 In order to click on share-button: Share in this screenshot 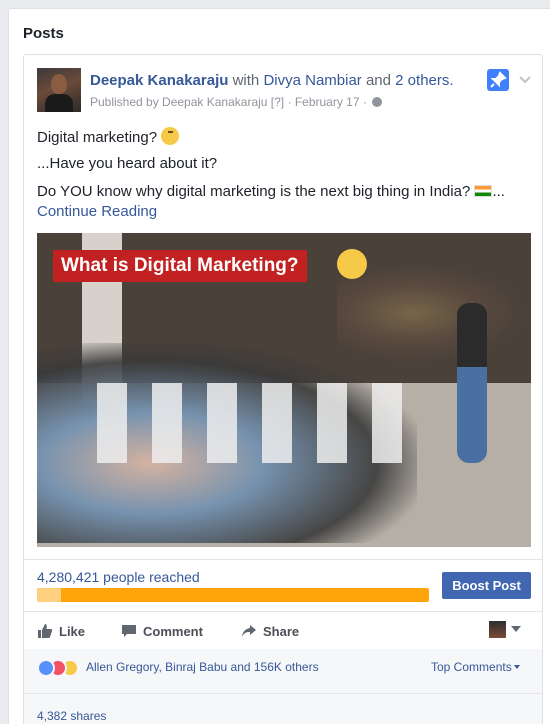, I will do `click(270, 632)`.